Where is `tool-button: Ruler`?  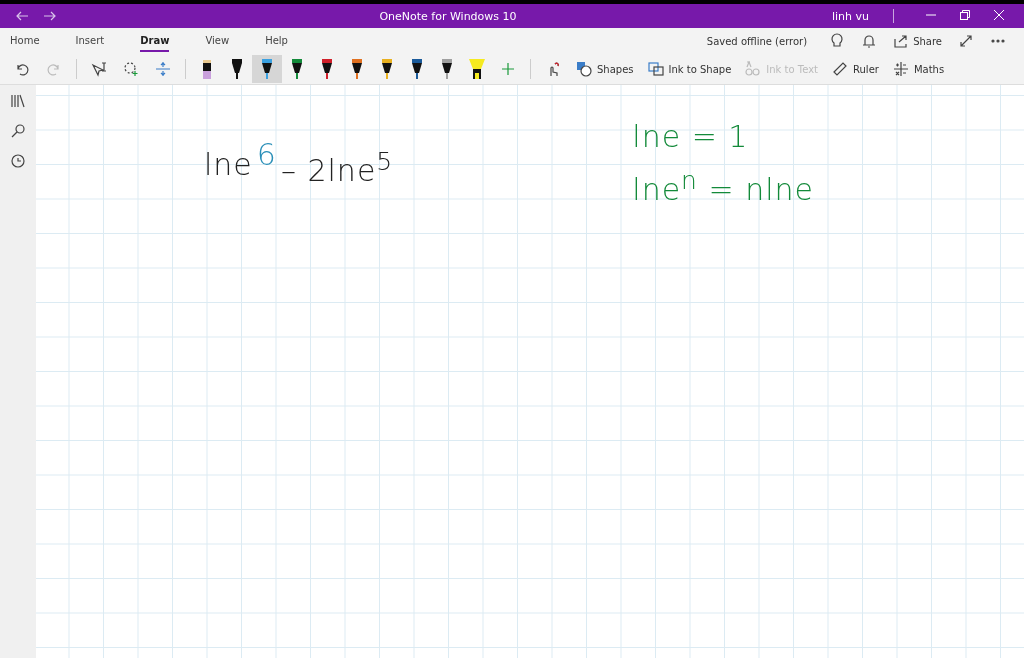 tool-button: Ruler is located at coordinates (855, 69).